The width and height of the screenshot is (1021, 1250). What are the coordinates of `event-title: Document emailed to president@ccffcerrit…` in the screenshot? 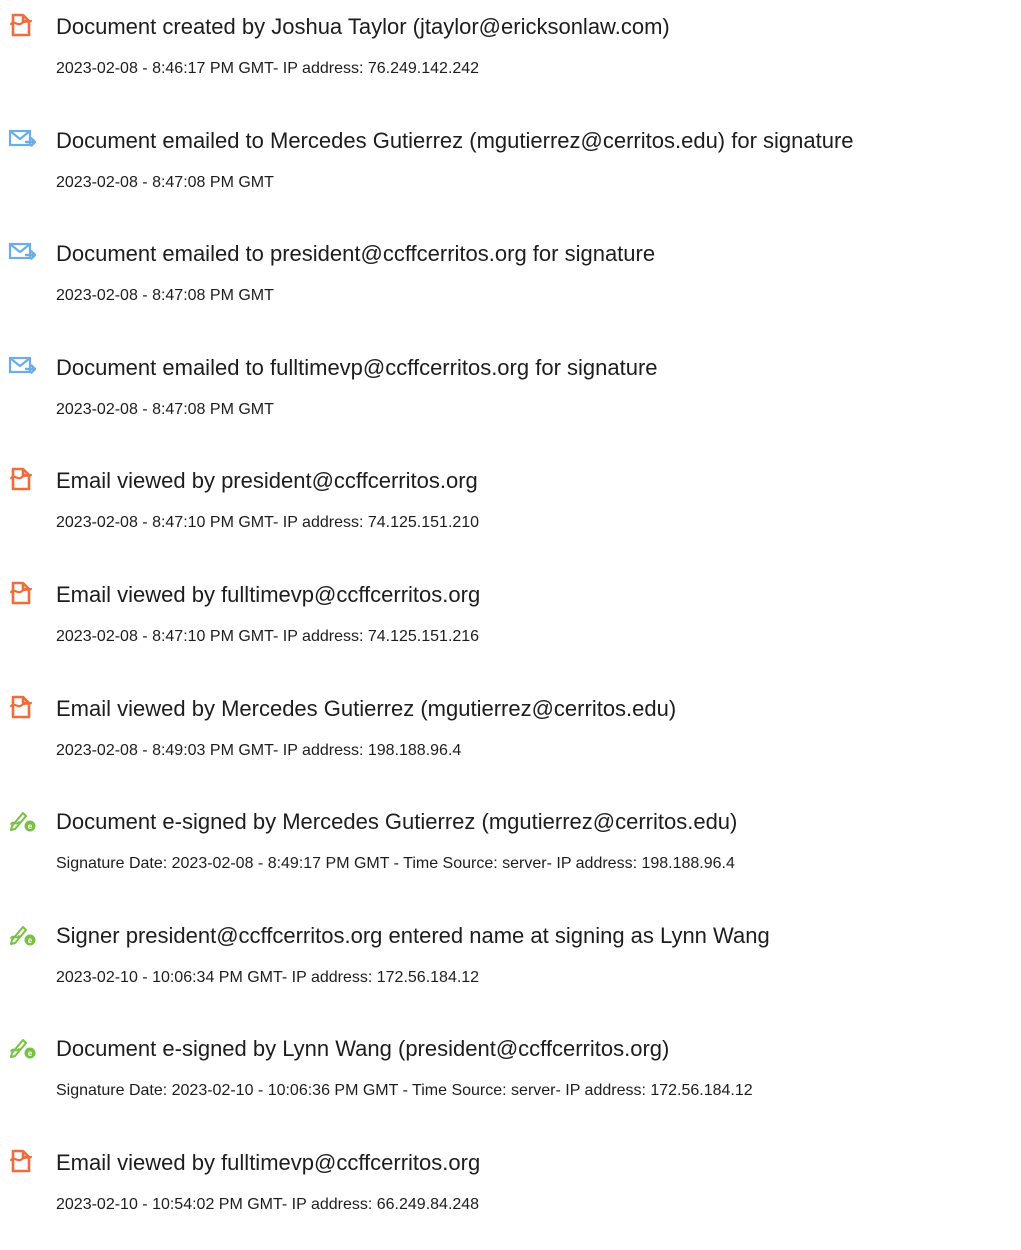 It's located at (356, 254).